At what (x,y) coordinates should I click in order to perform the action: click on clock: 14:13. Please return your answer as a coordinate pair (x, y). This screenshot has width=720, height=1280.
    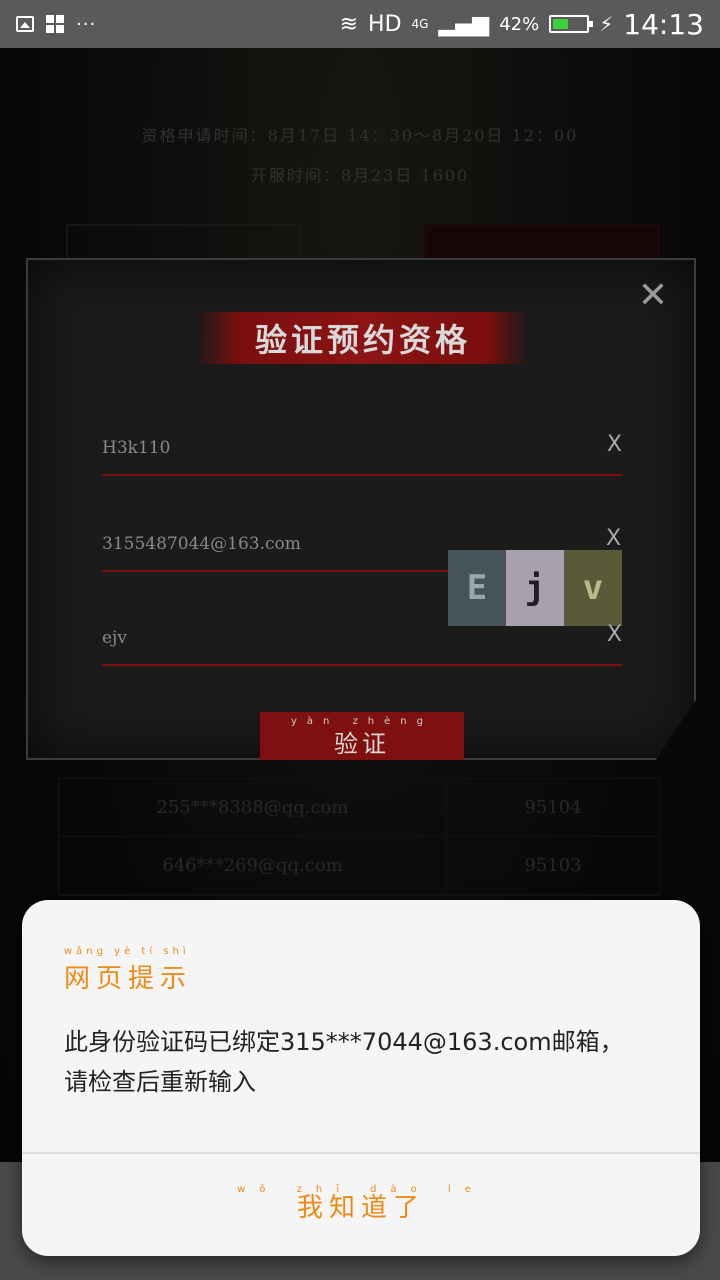
    Looking at the image, I should click on (663, 24).